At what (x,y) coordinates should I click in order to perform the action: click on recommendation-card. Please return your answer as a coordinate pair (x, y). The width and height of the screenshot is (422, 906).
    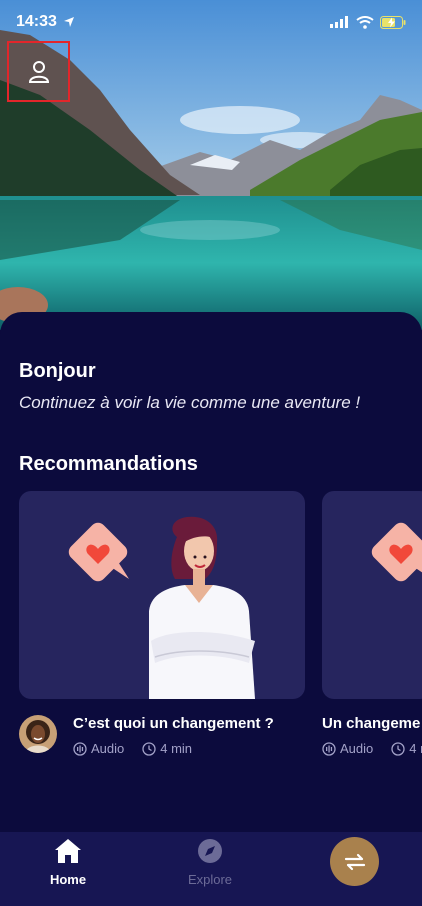
    Looking at the image, I should click on (372, 595).